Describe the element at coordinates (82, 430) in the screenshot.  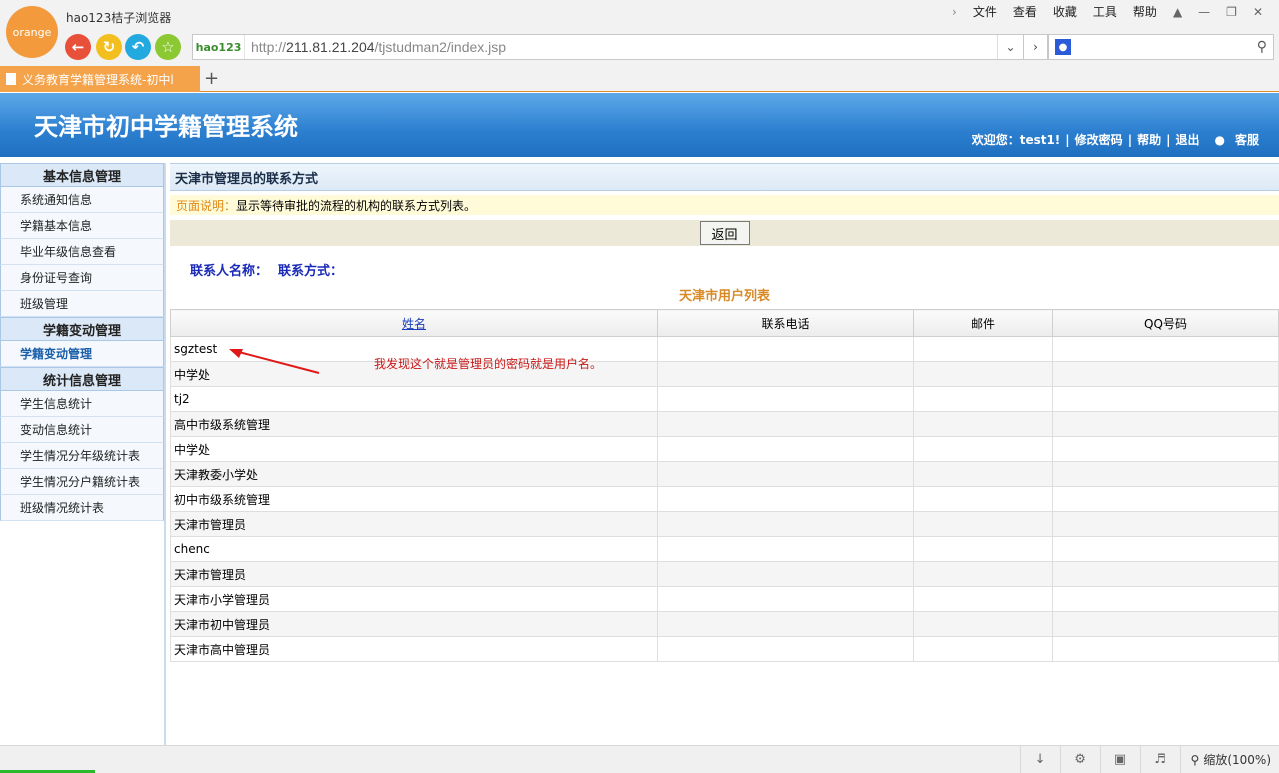
I see `sidebar-item-change-stats: 变动信息统计` at that location.